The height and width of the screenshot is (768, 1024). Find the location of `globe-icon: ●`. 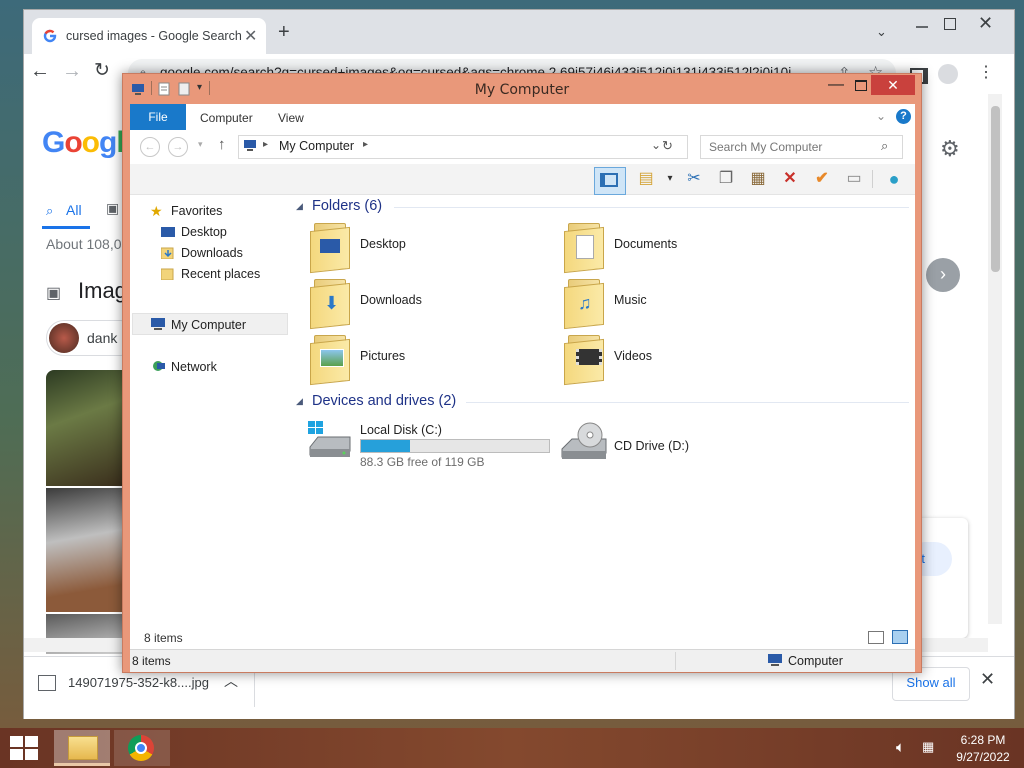

globe-icon: ● is located at coordinates (894, 179).